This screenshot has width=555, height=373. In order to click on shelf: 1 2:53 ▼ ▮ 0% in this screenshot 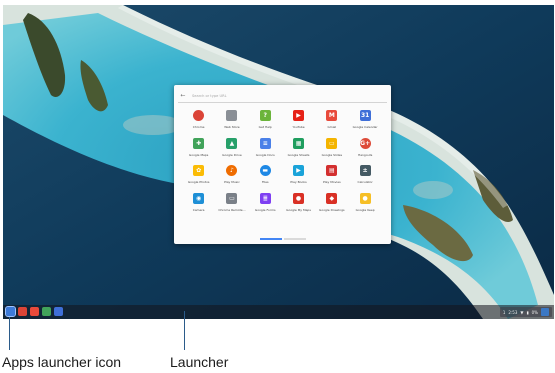, I will do `click(278, 312)`.